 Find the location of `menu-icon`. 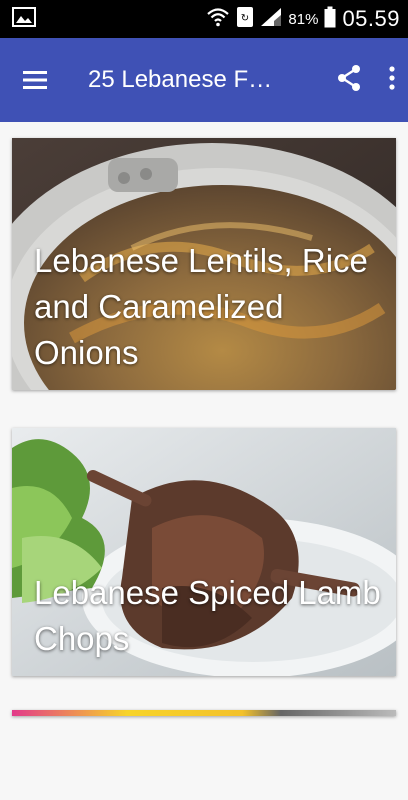

menu-icon is located at coordinates (35, 80).